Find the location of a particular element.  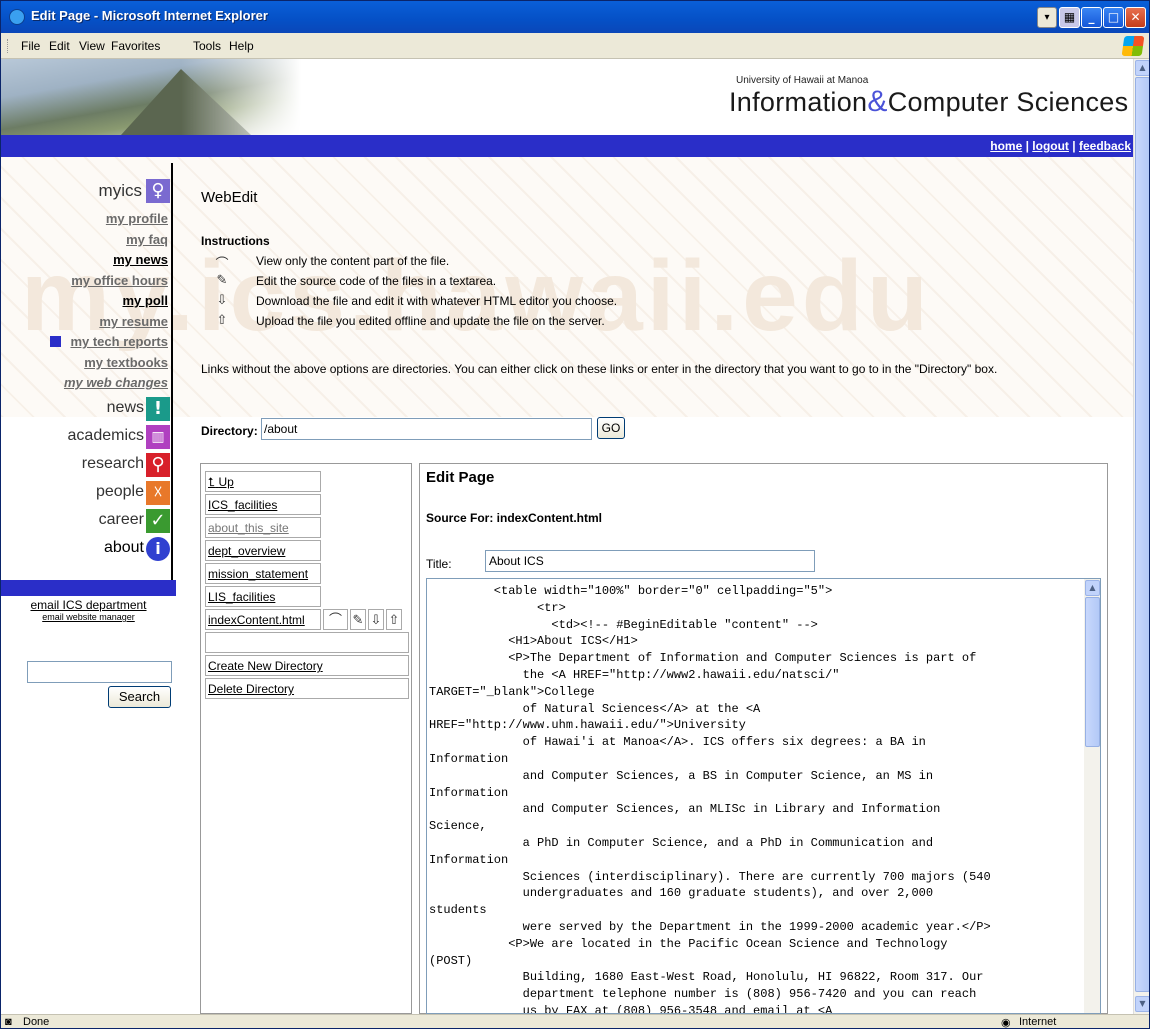

menu-file: File is located at coordinates (30, 46).